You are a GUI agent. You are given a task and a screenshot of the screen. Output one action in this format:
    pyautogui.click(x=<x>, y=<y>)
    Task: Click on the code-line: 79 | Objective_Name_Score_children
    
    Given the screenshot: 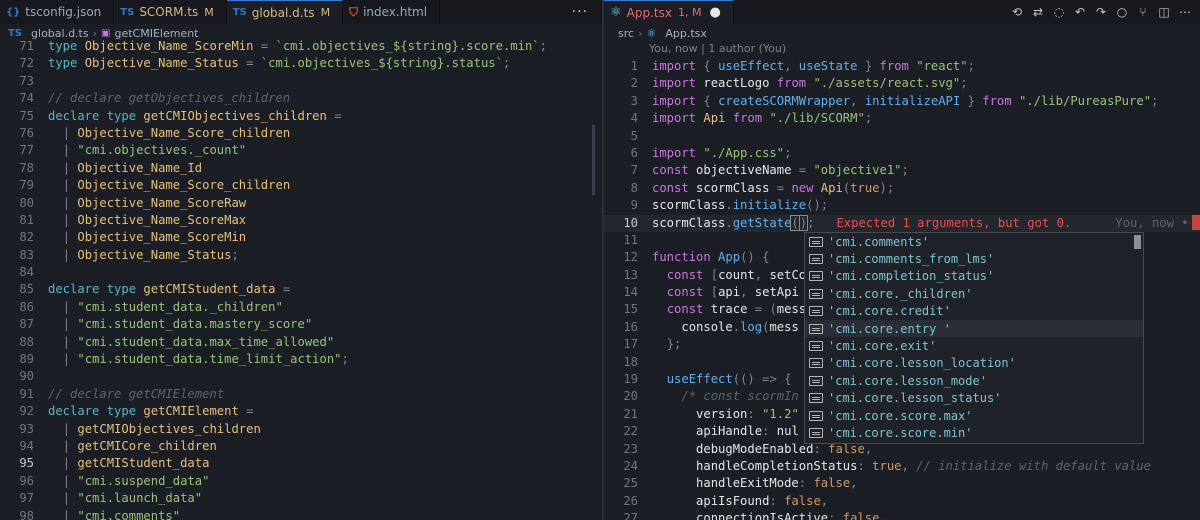 What is the action you would take?
    pyautogui.click(x=301, y=185)
    